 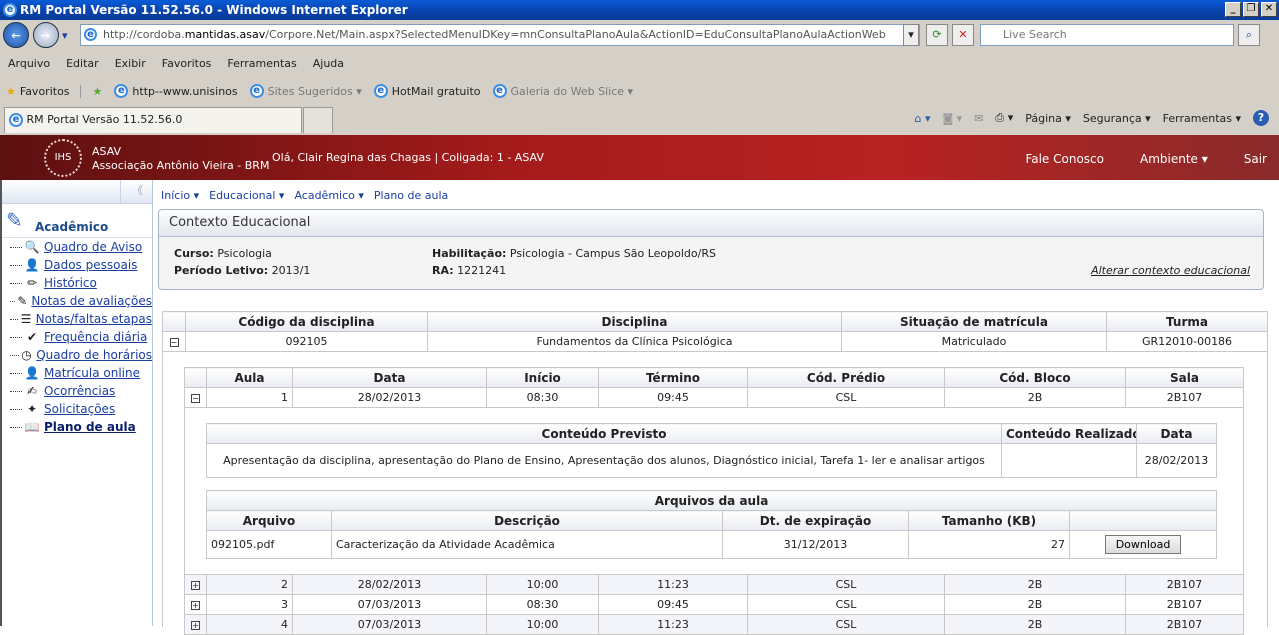 I want to click on cell: CSL, so click(x=846, y=584).